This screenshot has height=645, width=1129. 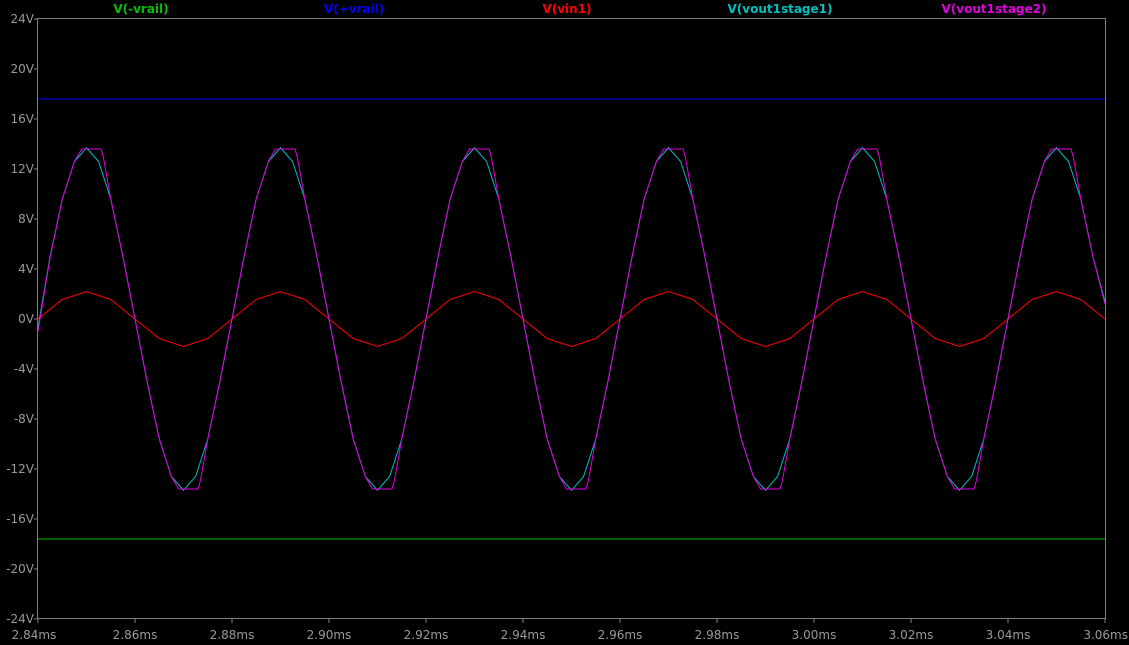 I want to click on x-tick-label: 2.90ms, so click(x=329, y=635).